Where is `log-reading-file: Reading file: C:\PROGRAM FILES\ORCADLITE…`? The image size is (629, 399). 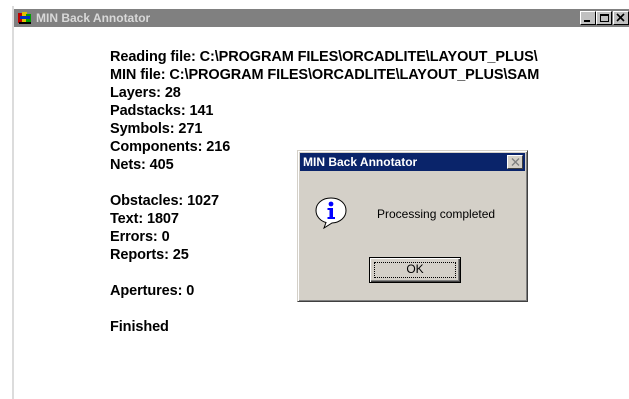 log-reading-file: Reading file: C:\PROGRAM FILES\ORCADLITE… is located at coordinates (324, 57).